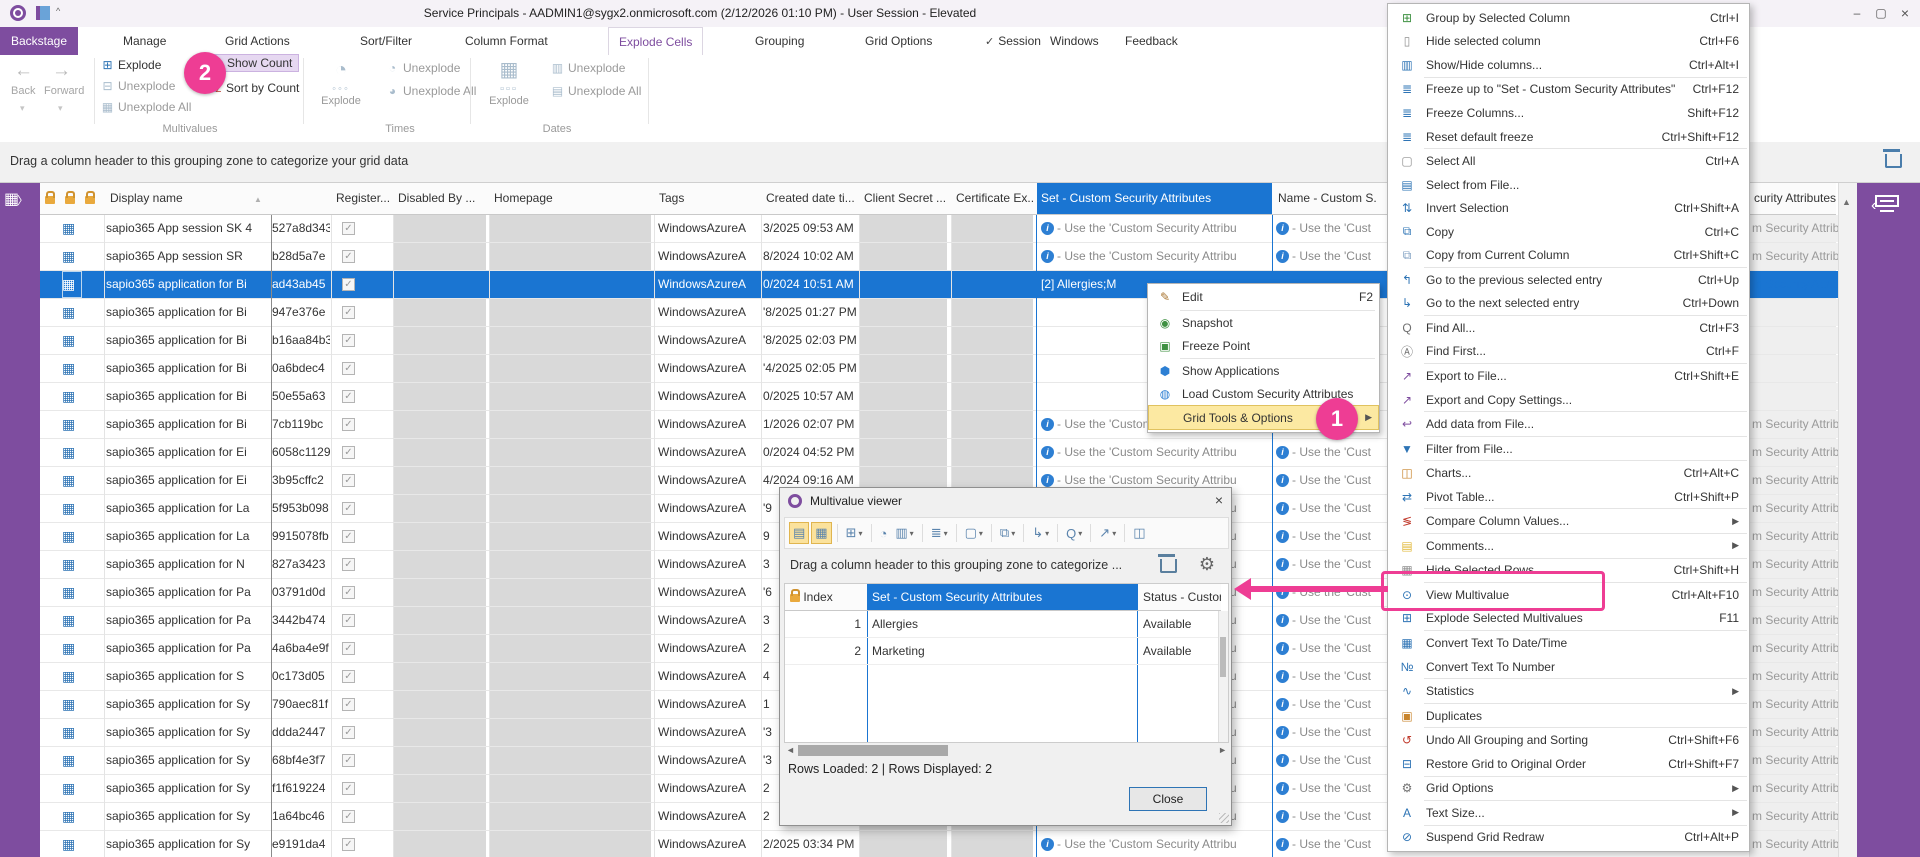 The image size is (1920, 857). I want to click on hidden-column-fragment-cell, so click(1794, 312).